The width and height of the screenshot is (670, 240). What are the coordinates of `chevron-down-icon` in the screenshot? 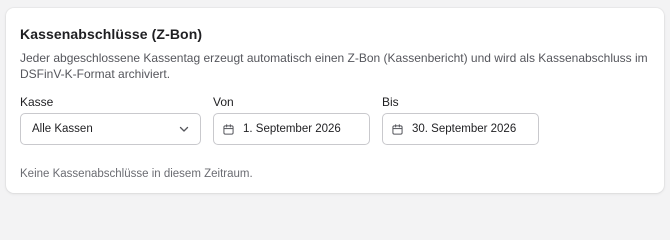 It's located at (184, 129).